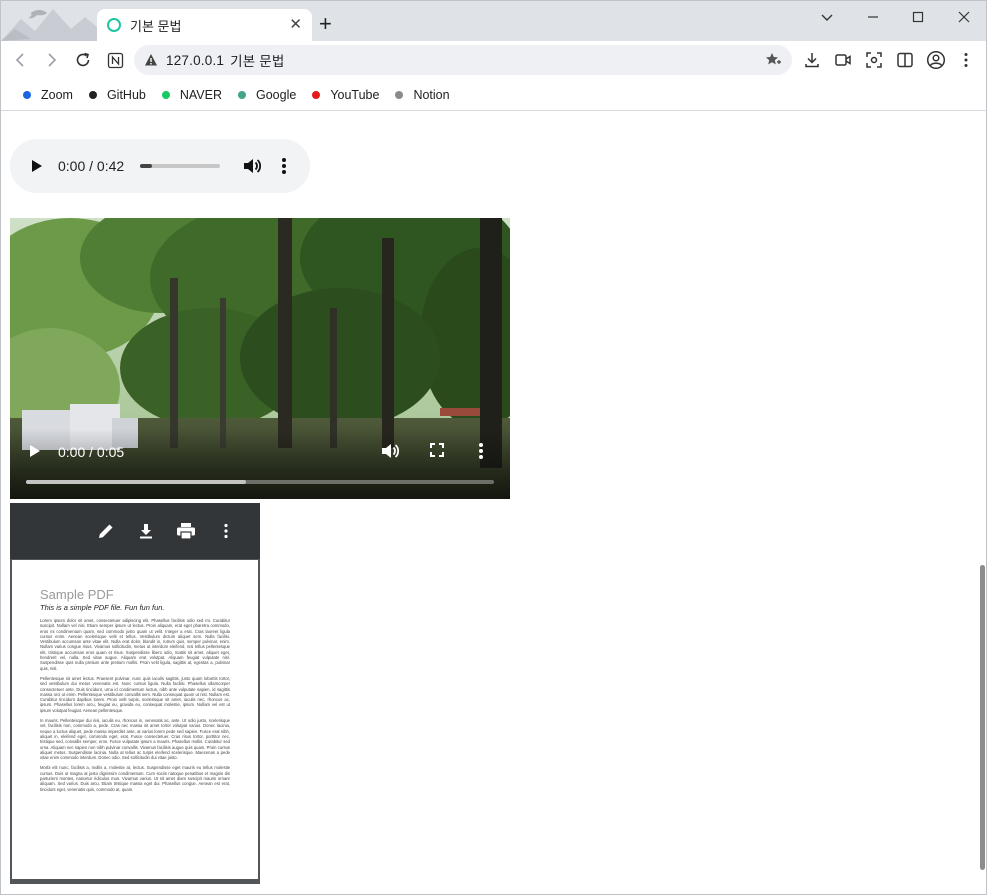  What do you see at coordinates (481, 451) in the screenshot?
I see `video-more-icon` at bounding box center [481, 451].